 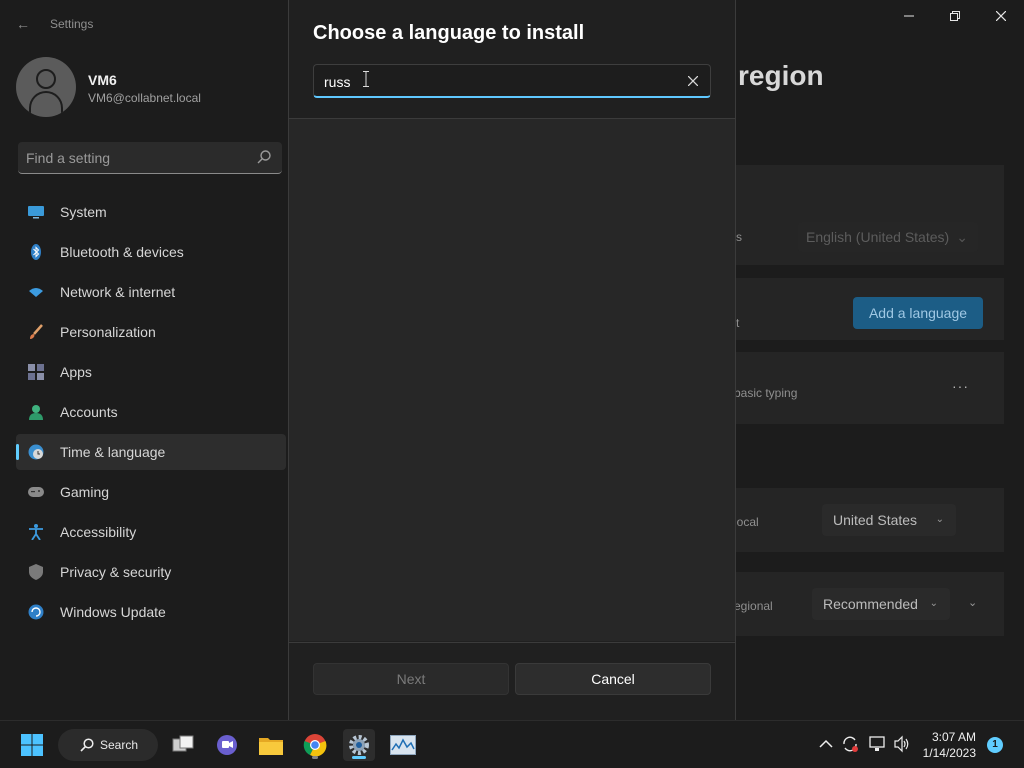 I want to click on clock-time: 3:07 AM, so click(x=954, y=737).